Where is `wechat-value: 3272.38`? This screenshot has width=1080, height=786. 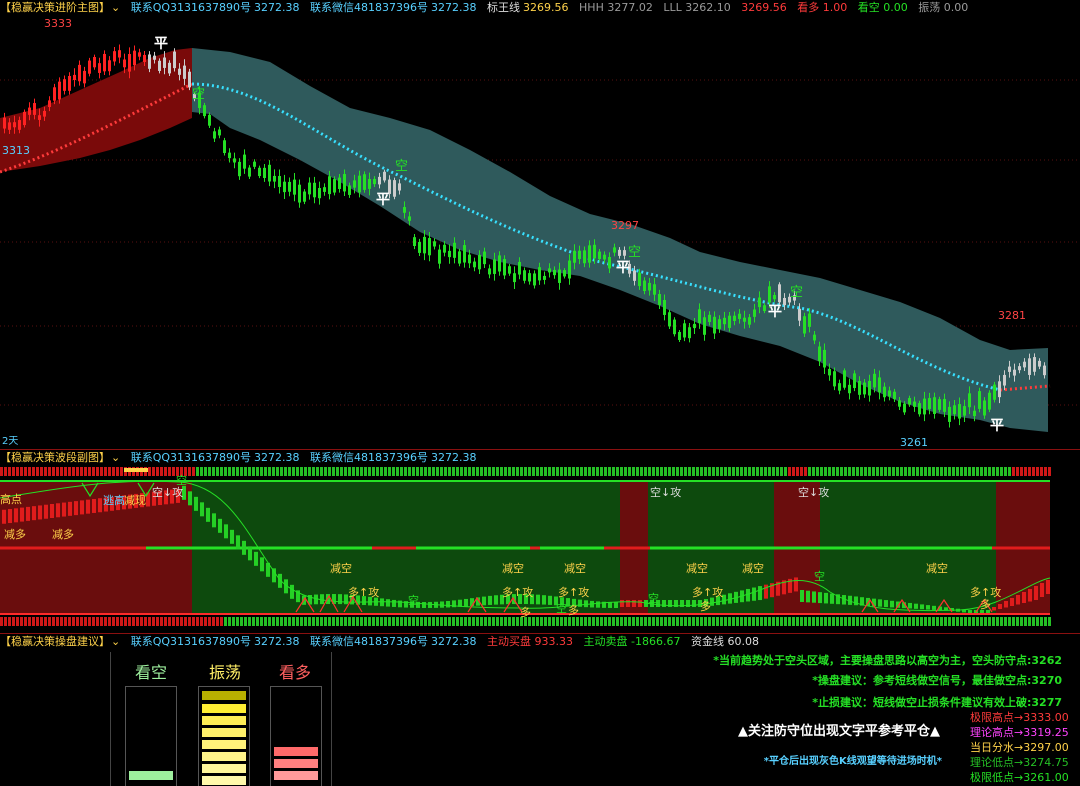 wechat-value: 3272.38 is located at coordinates (454, 7).